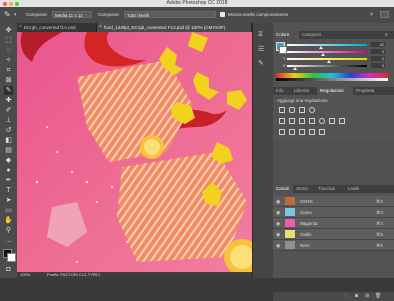 This screenshot has height=301, width=394. What do you see at coordinates (333, 201) in the screenshot?
I see `channel-row: ◉ CMYK ⌘2` at bounding box center [333, 201].